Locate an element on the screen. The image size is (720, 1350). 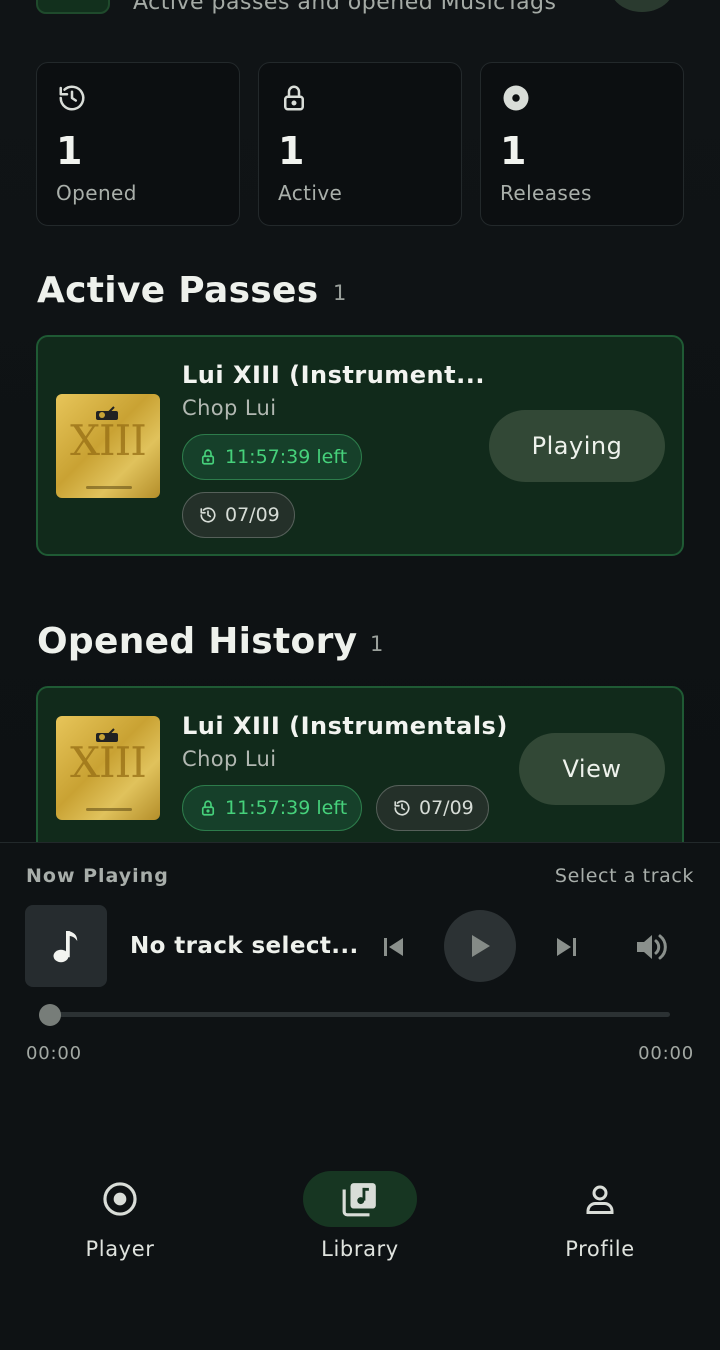
music-note-icon is located at coordinates (65, 947).